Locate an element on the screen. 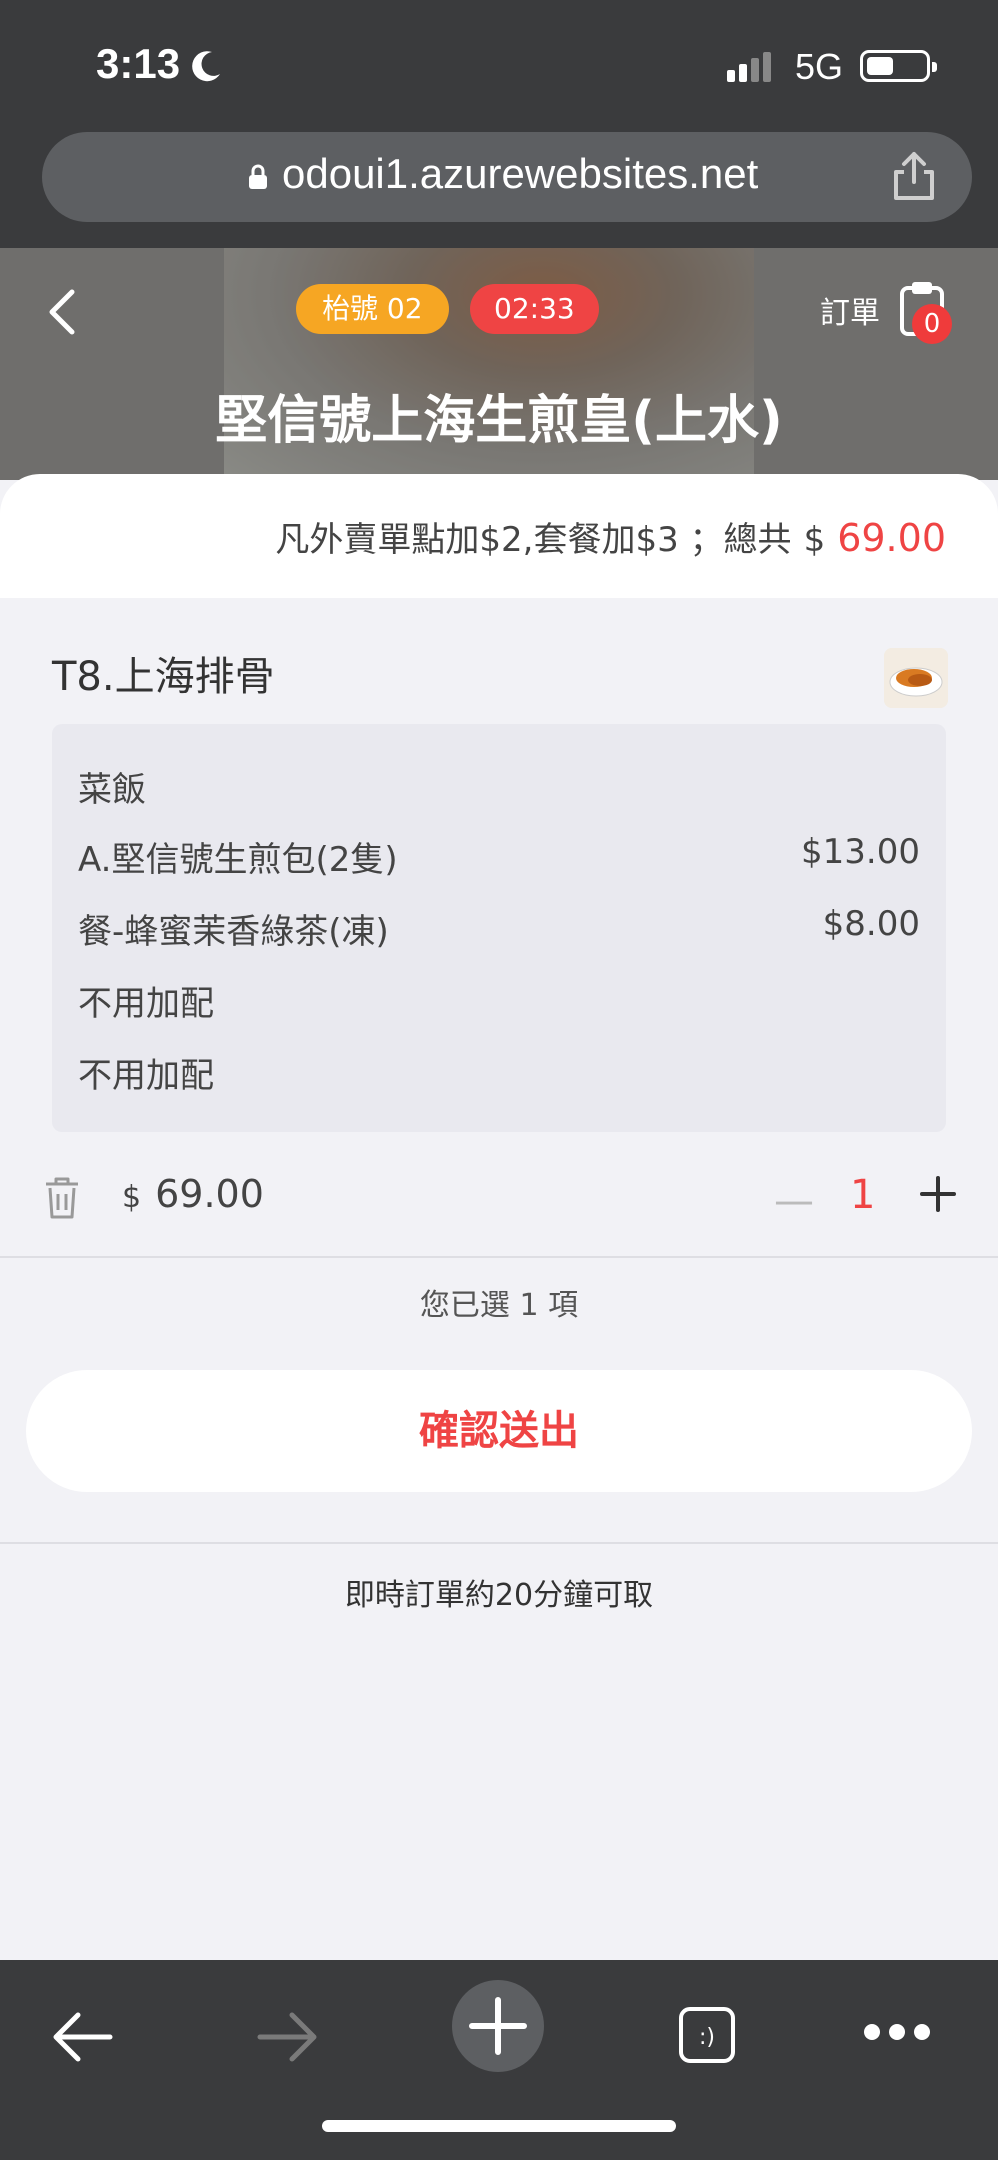  trash-icon is located at coordinates (62, 1198).